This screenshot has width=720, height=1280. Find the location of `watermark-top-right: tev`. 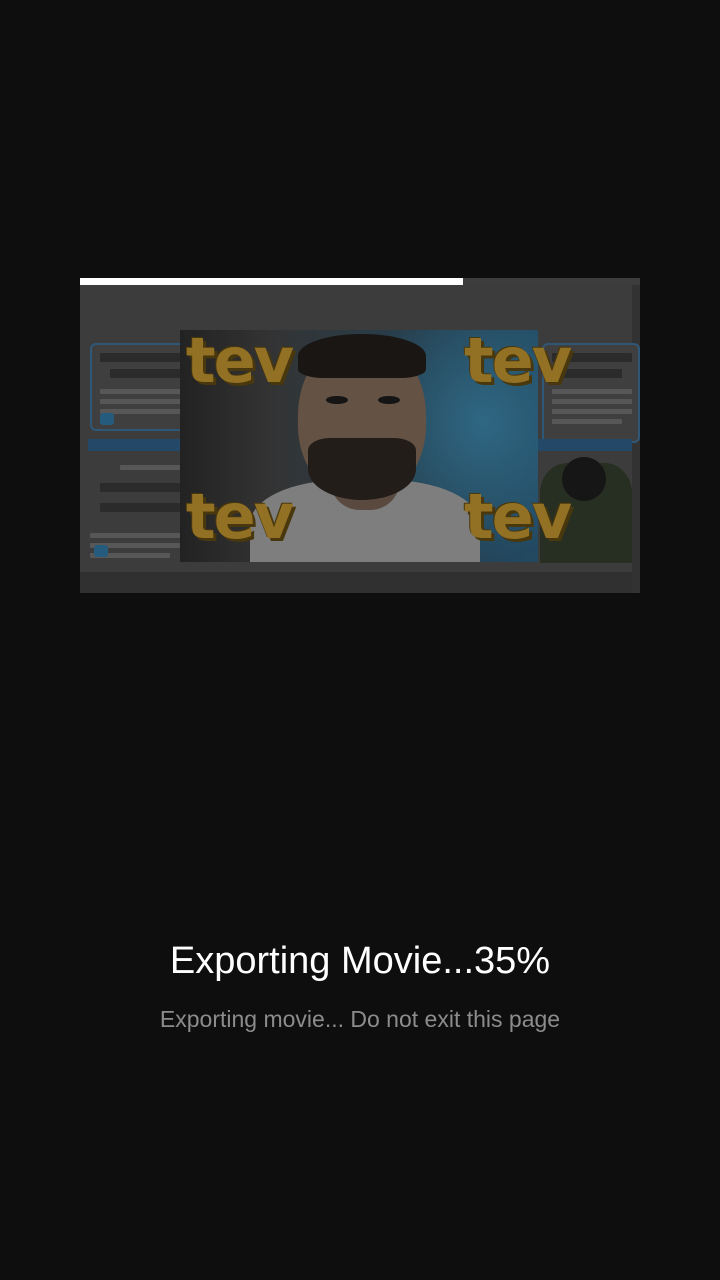

watermark-top-right: tev is located at coordinates (518, 360).